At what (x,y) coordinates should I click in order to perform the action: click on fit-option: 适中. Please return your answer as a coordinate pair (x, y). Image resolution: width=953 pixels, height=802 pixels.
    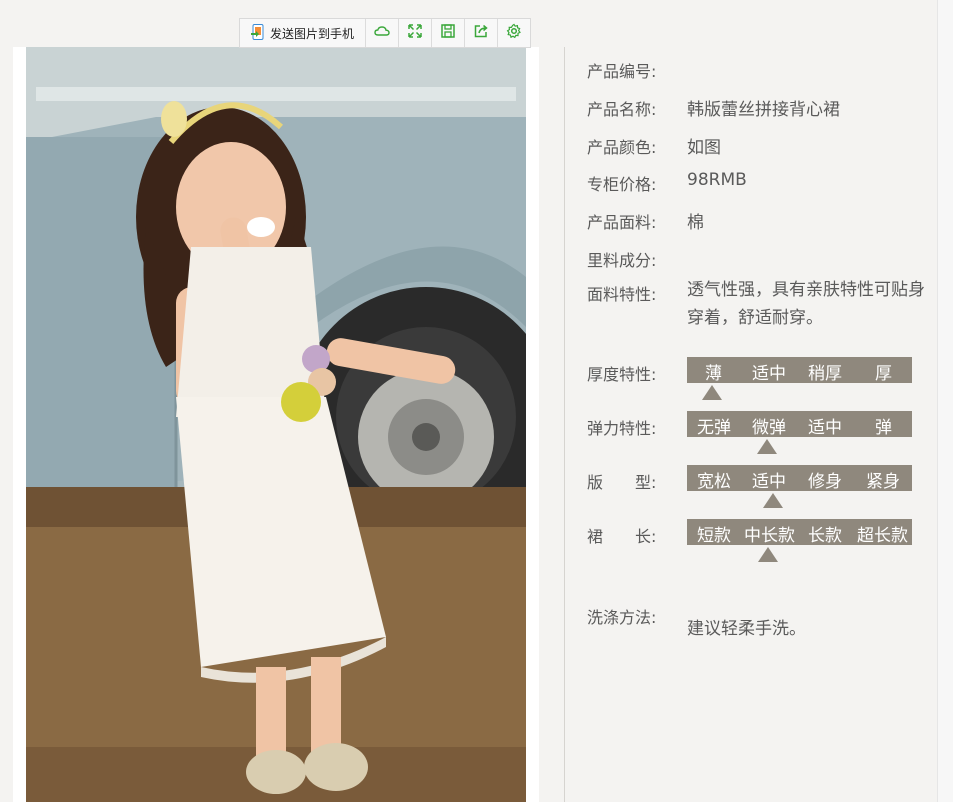
    Looking at the image, I should click on (769, 482).